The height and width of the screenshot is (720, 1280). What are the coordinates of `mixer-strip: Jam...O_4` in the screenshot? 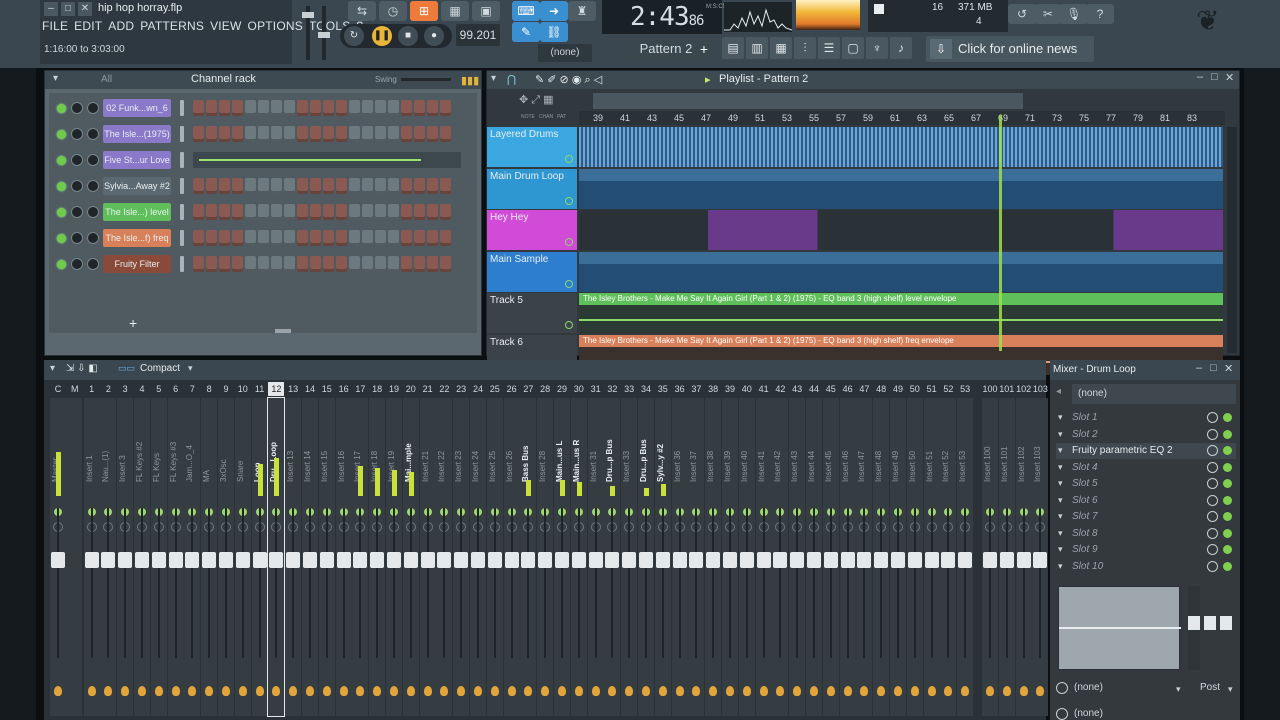 It's located at (192, 557).